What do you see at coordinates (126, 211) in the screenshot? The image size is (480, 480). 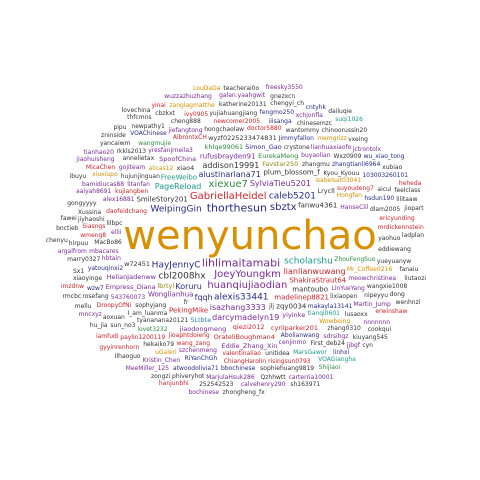 I see `word-cloud-term: daofeidchang` at bounding box center [126, 211].